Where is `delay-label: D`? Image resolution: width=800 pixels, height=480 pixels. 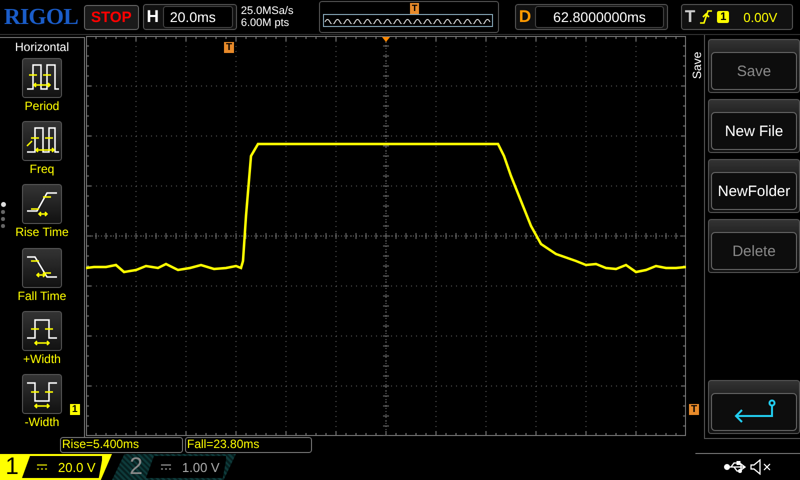
delay-label: D is located at coordinates (525, 17).